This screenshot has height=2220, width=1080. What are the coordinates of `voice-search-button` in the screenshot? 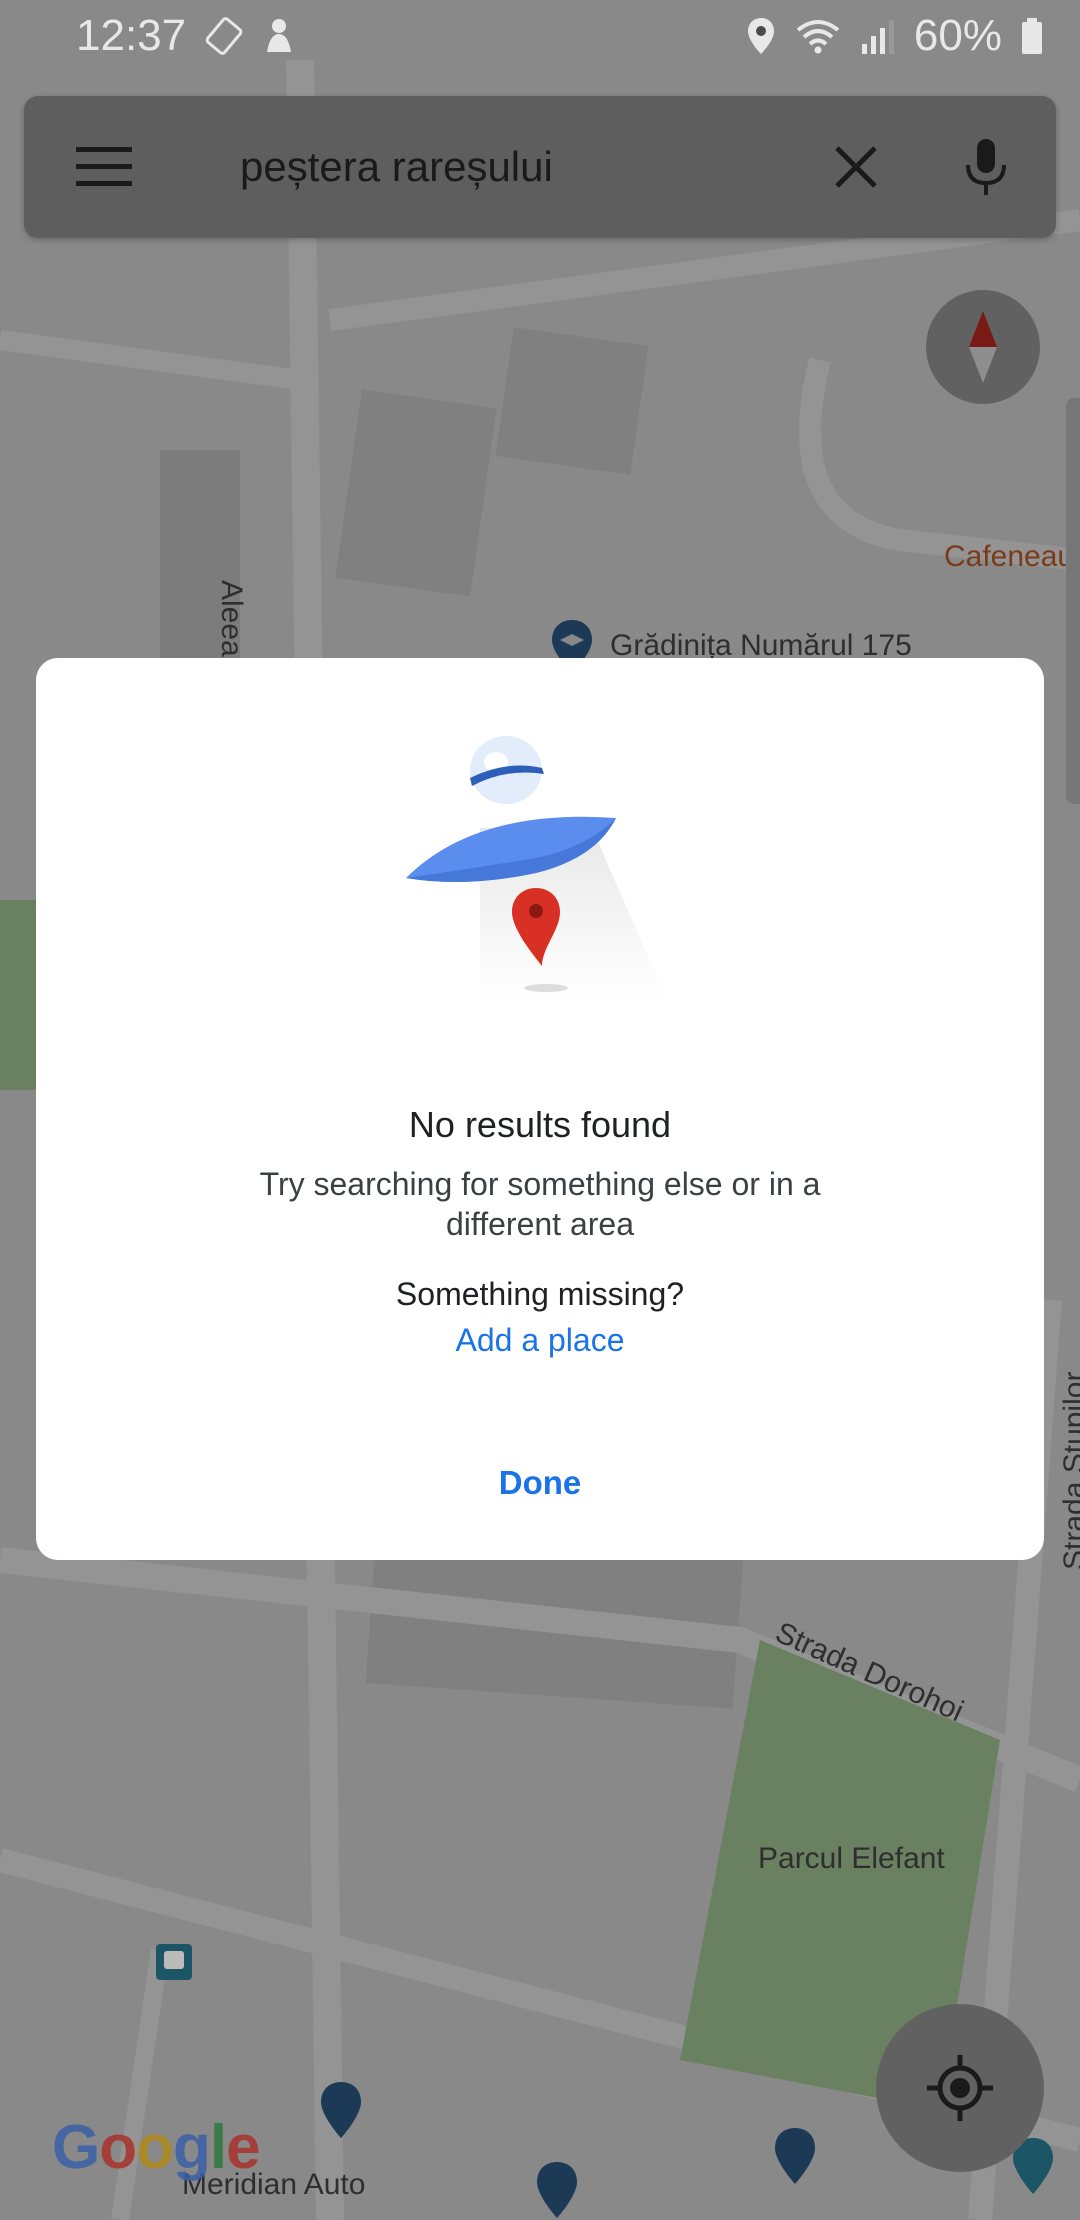 It's located at (986, 167).